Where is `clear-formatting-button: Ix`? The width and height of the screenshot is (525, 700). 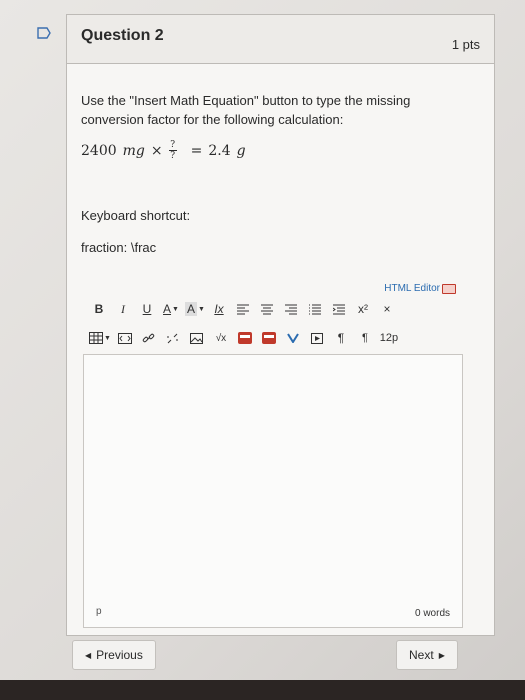
clear-formatting-button: Ix is located at coordinates (219, 309).